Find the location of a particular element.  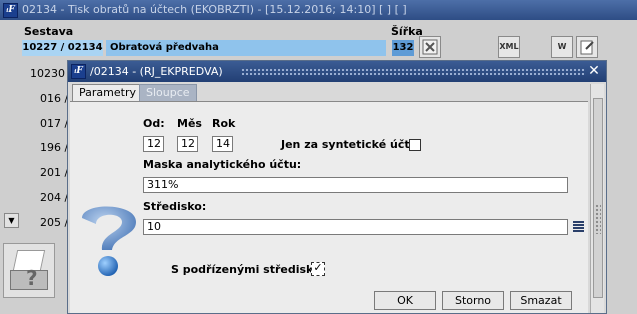

od-field: 12 is located at coordinates (153, 144).